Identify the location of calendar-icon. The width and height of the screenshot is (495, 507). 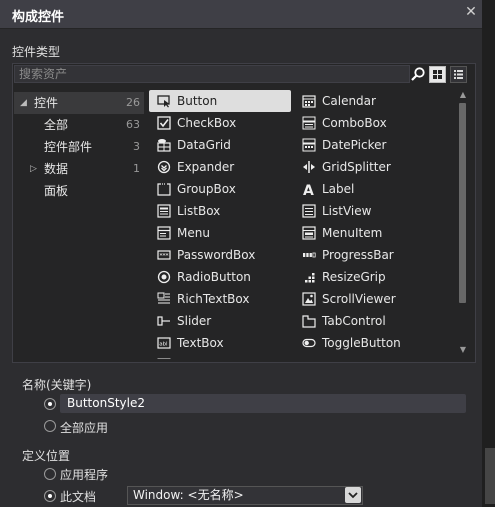
(309, 101).